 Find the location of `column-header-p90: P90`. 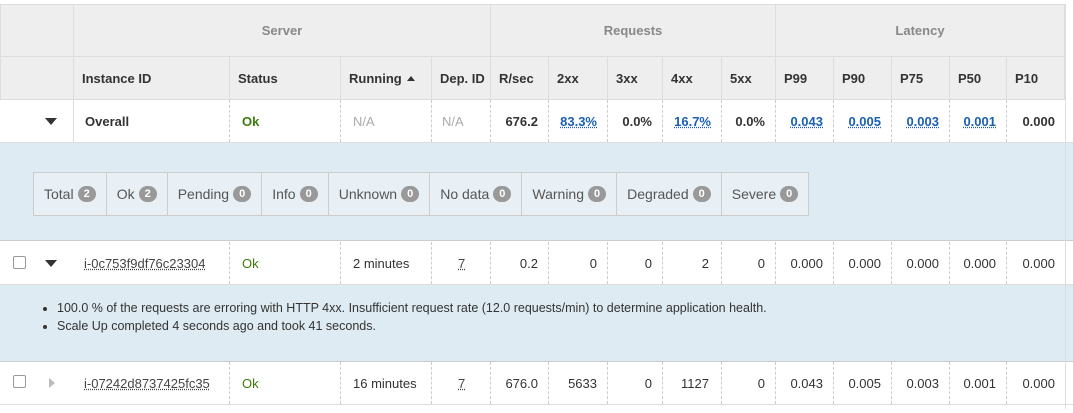

column-header-p90: P90 is located at coordinates (862, 78).